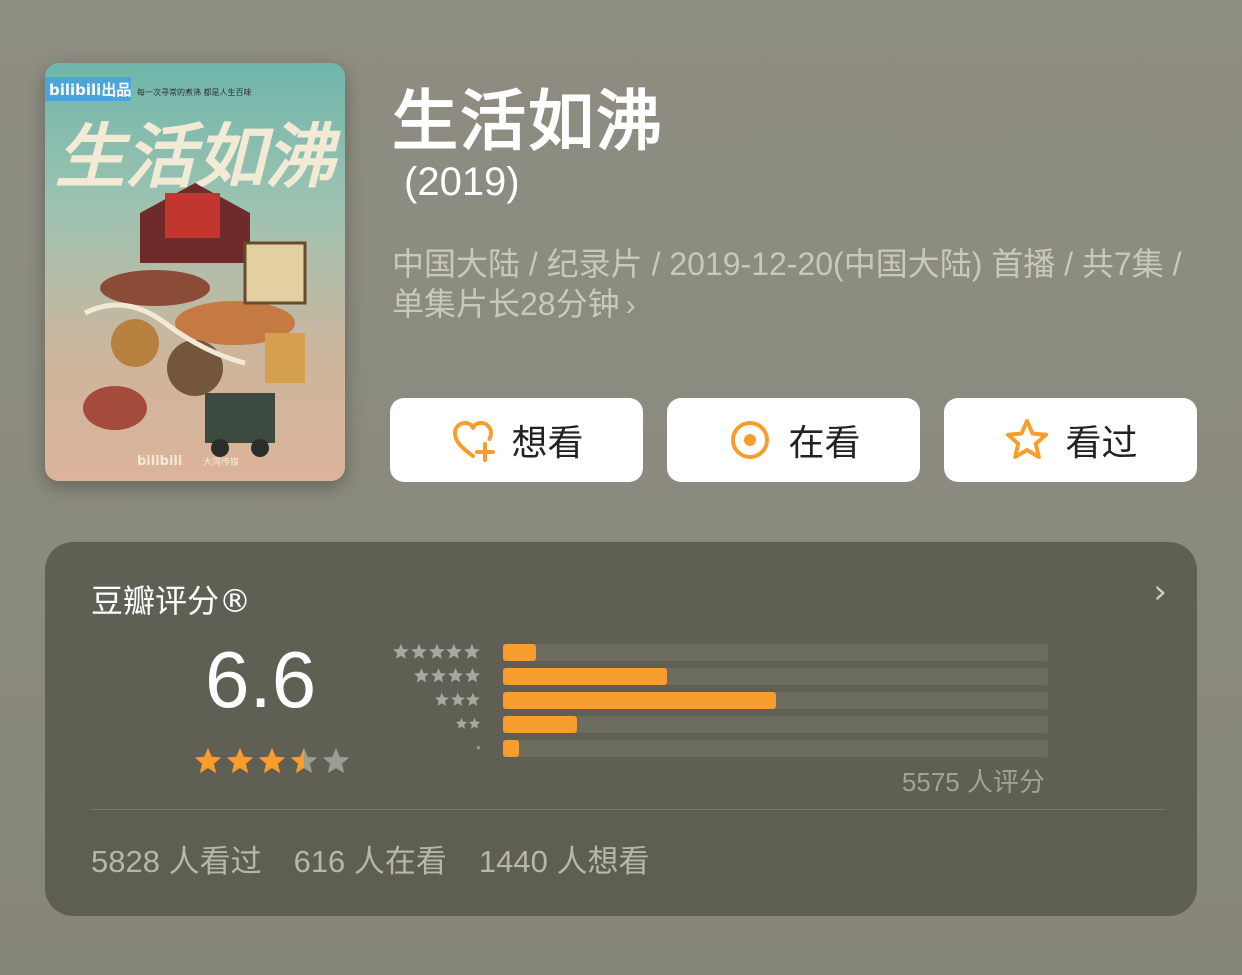 This screenshot has height=975, width=1242. I want to click on rating-row-3-star, so click(721, 699).